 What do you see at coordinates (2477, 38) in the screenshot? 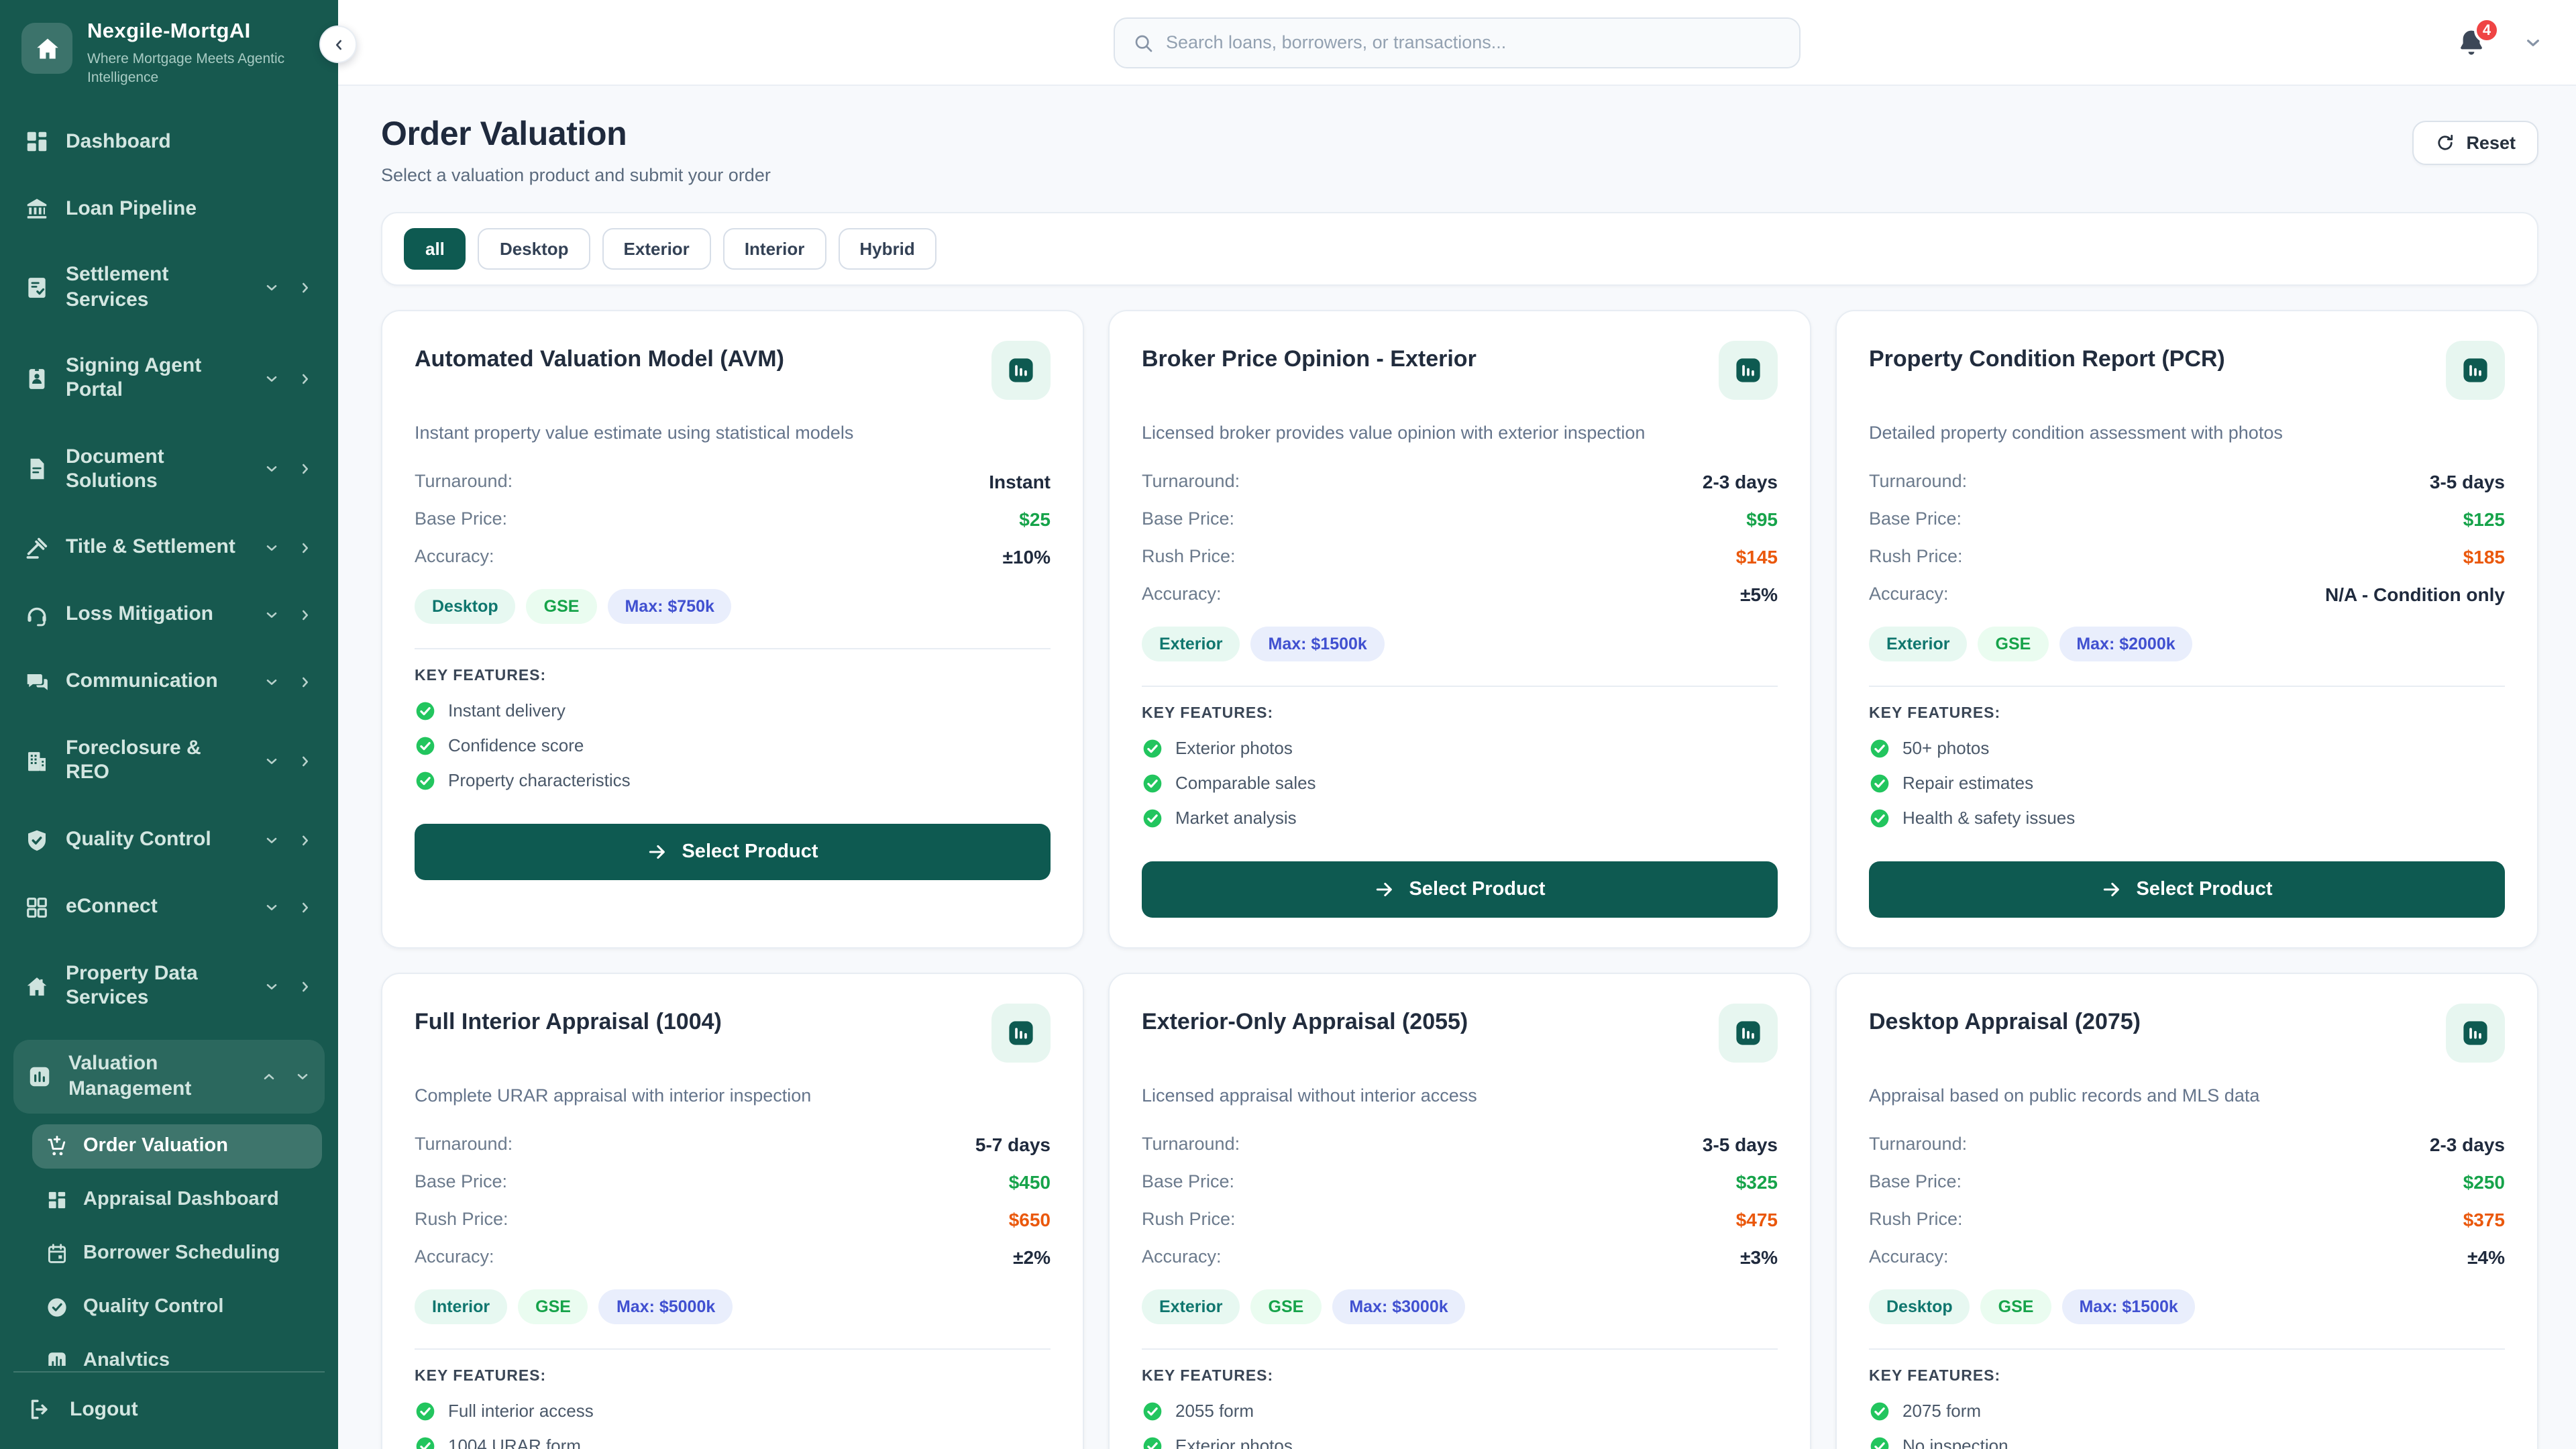
I see `notifications-button: 4` at bounding box center [2477, 38].